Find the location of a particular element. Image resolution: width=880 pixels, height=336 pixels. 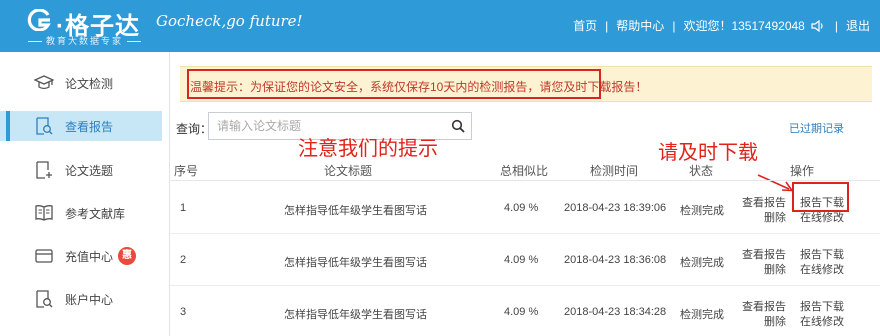

column-header: 论文标题 is located at coordinates (348, 171).